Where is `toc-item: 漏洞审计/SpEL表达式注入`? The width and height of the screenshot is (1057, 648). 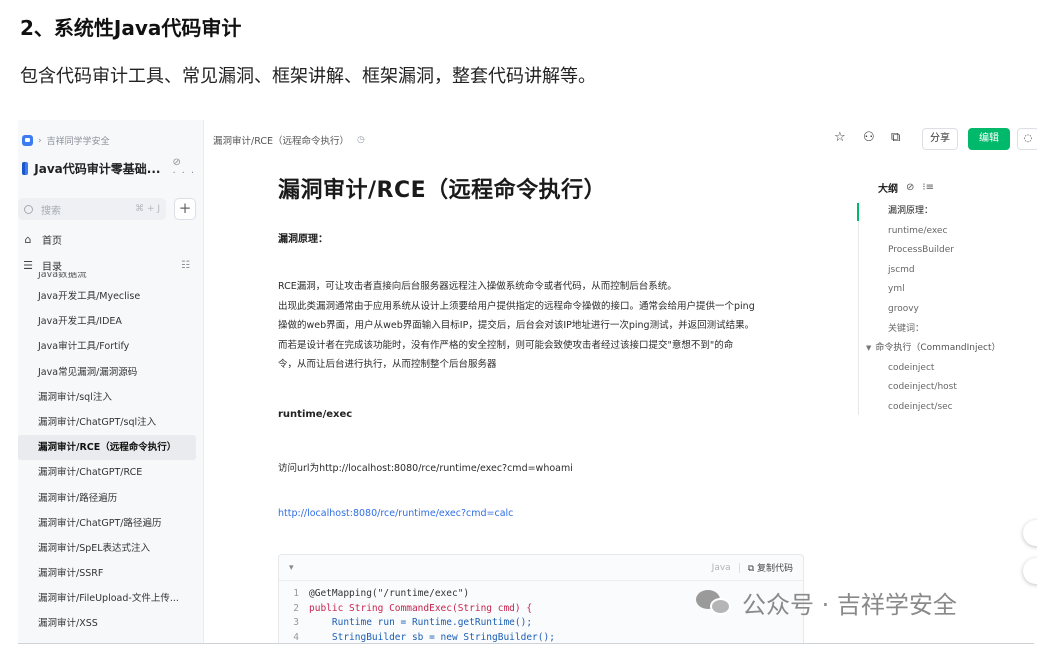 toc-item: 漏洞审计/SpEL表达式注入 is located at coordinates (111, 548).